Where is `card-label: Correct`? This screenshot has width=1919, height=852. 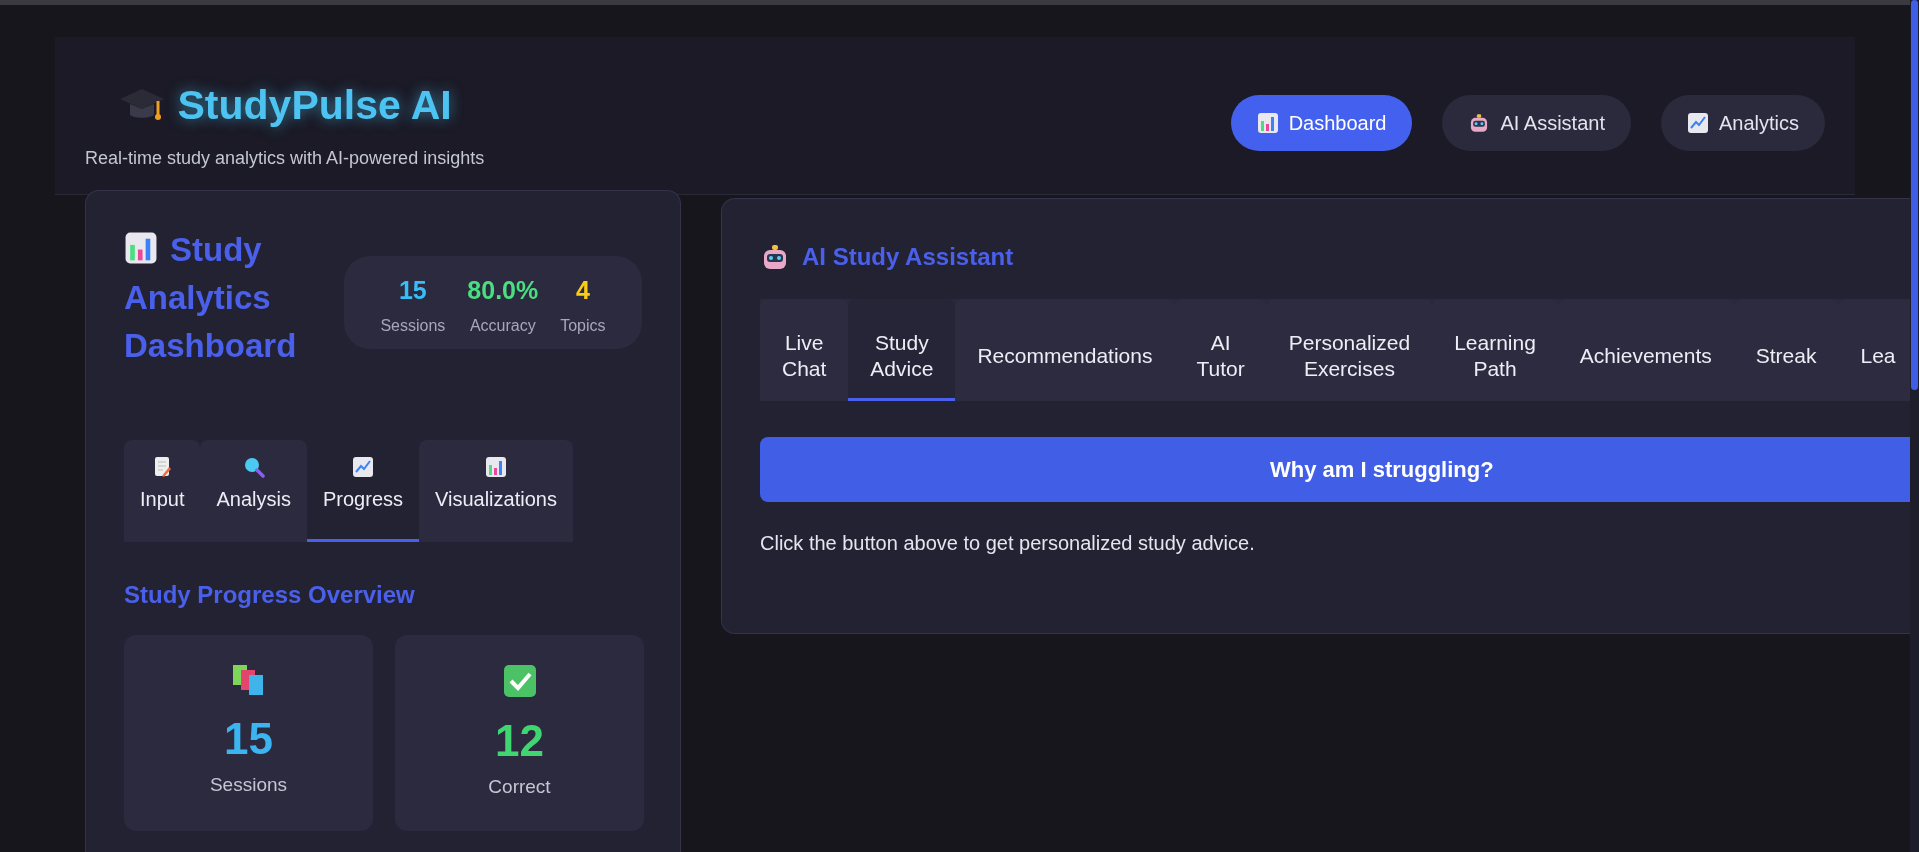
card-label: Correct is located at coordinates (519, 787).